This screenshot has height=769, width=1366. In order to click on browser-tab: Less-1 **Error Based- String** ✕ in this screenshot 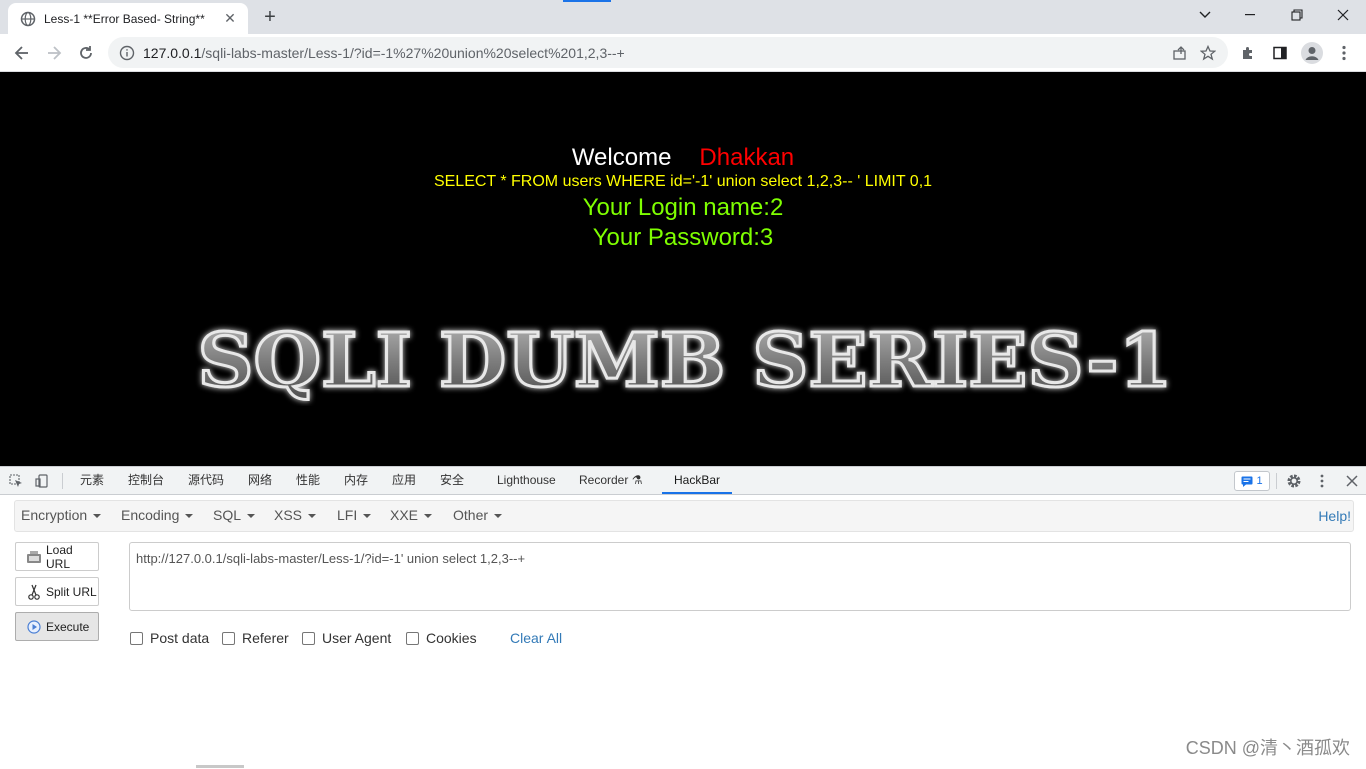, I will do `click(128, 18)`.